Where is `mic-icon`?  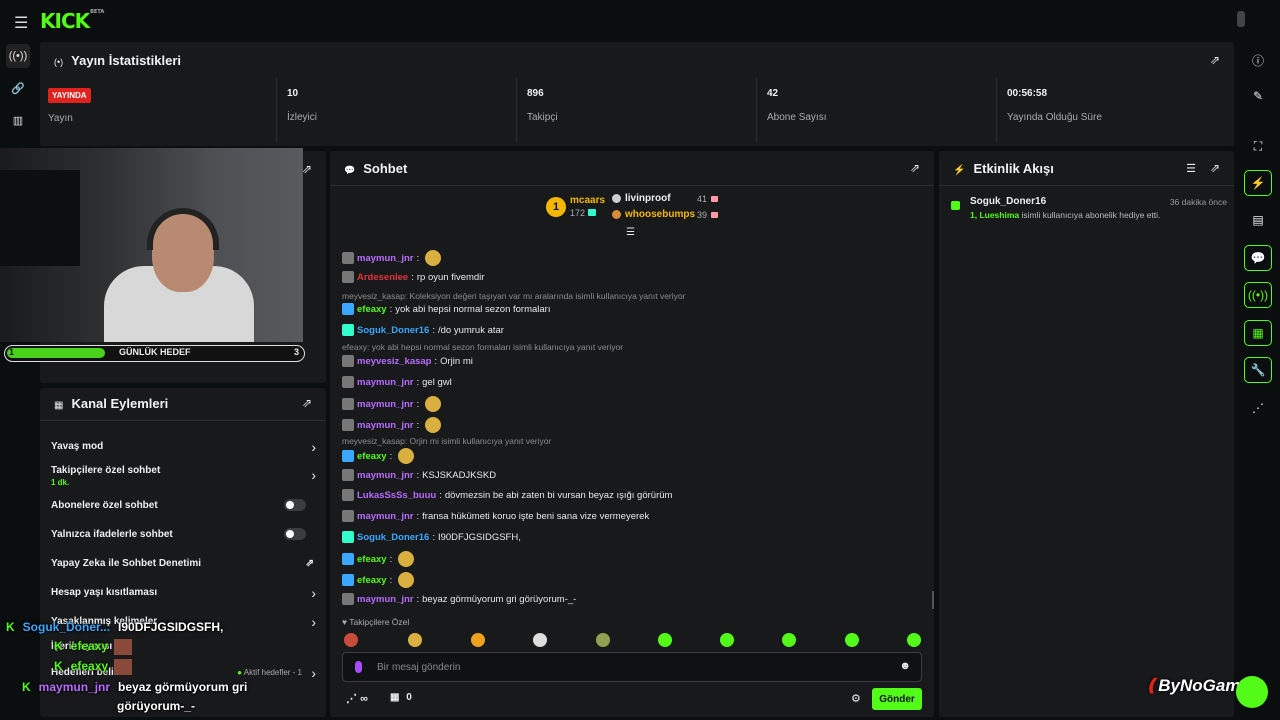
mic-icon is located at coordinates (358, 667).